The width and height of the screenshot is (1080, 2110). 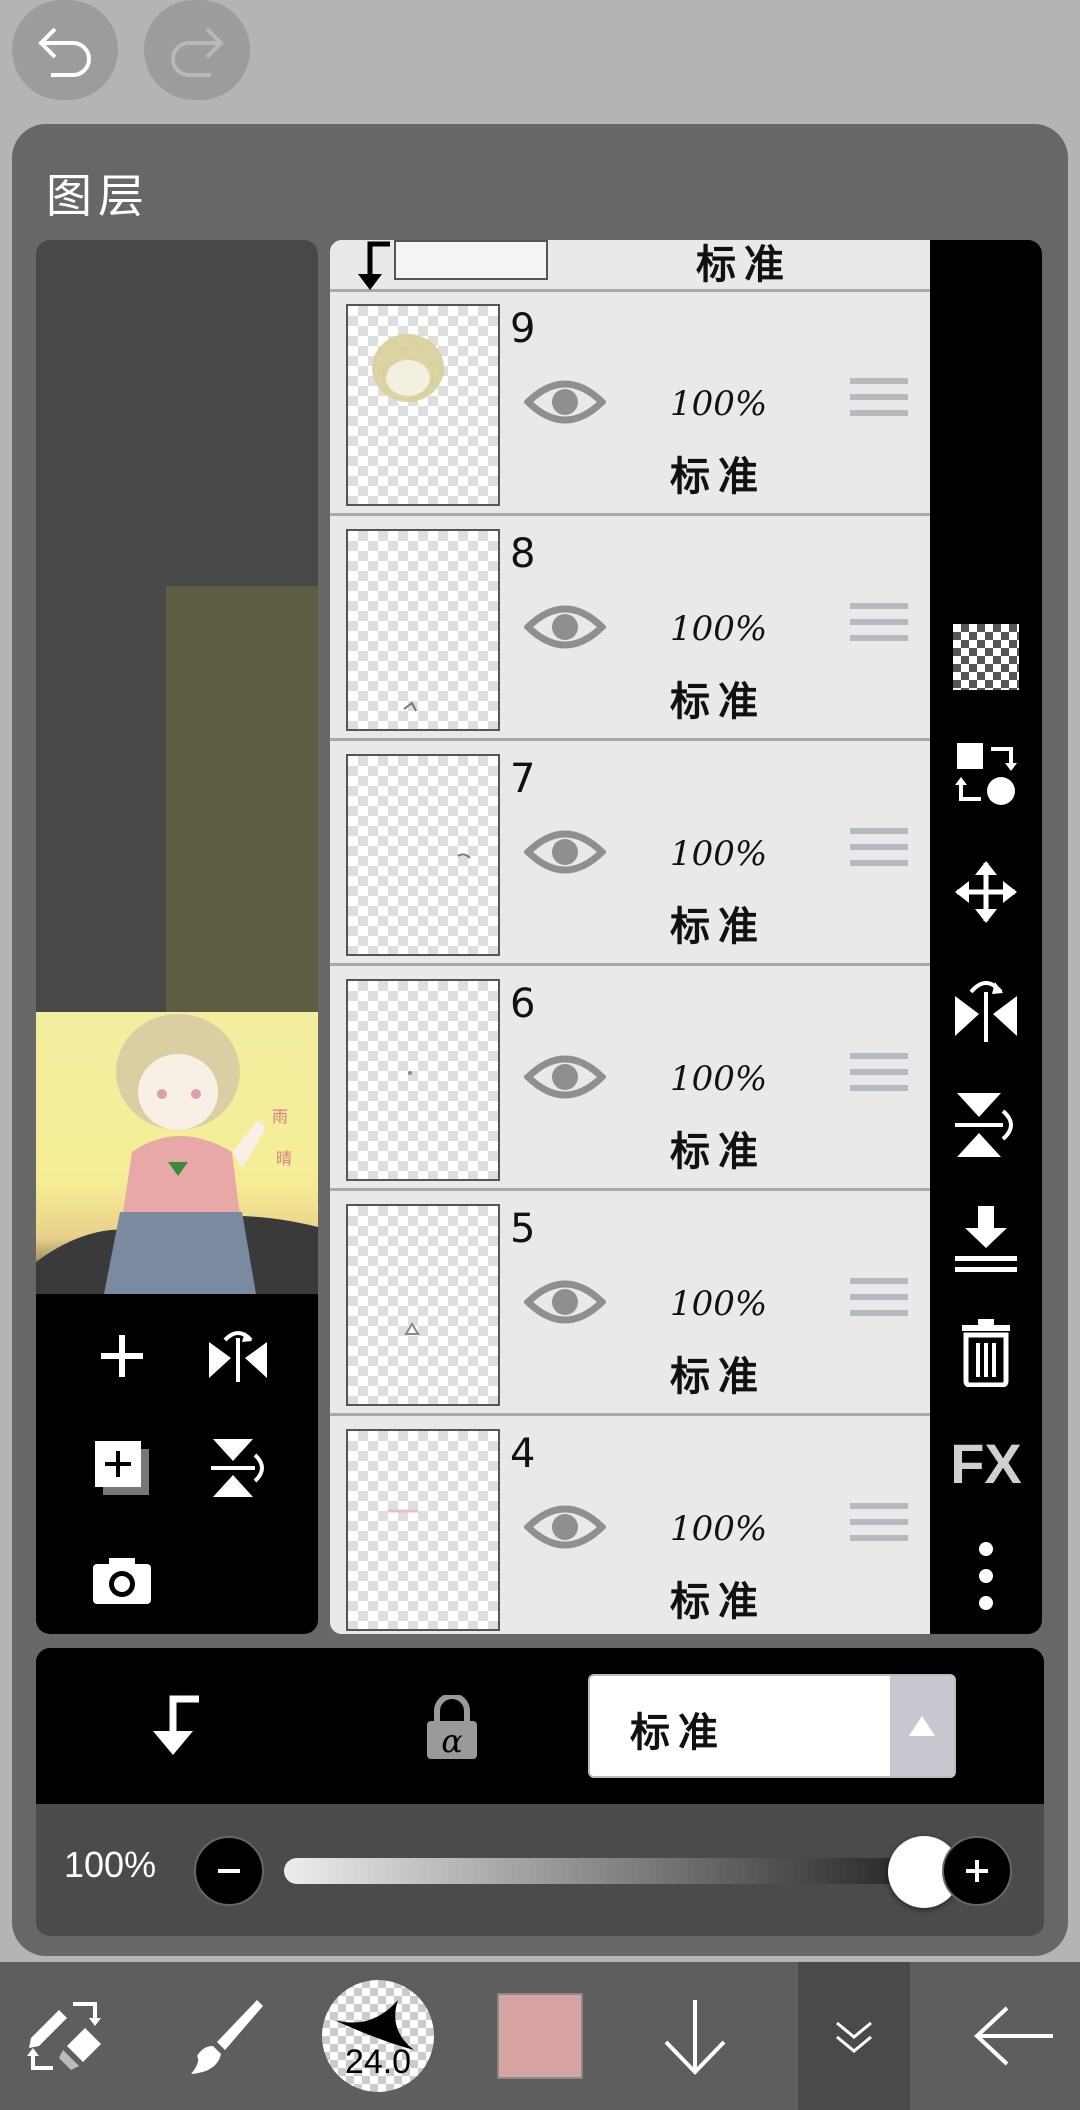 I want to click on trash-icon, so click(x=986, y=1353).